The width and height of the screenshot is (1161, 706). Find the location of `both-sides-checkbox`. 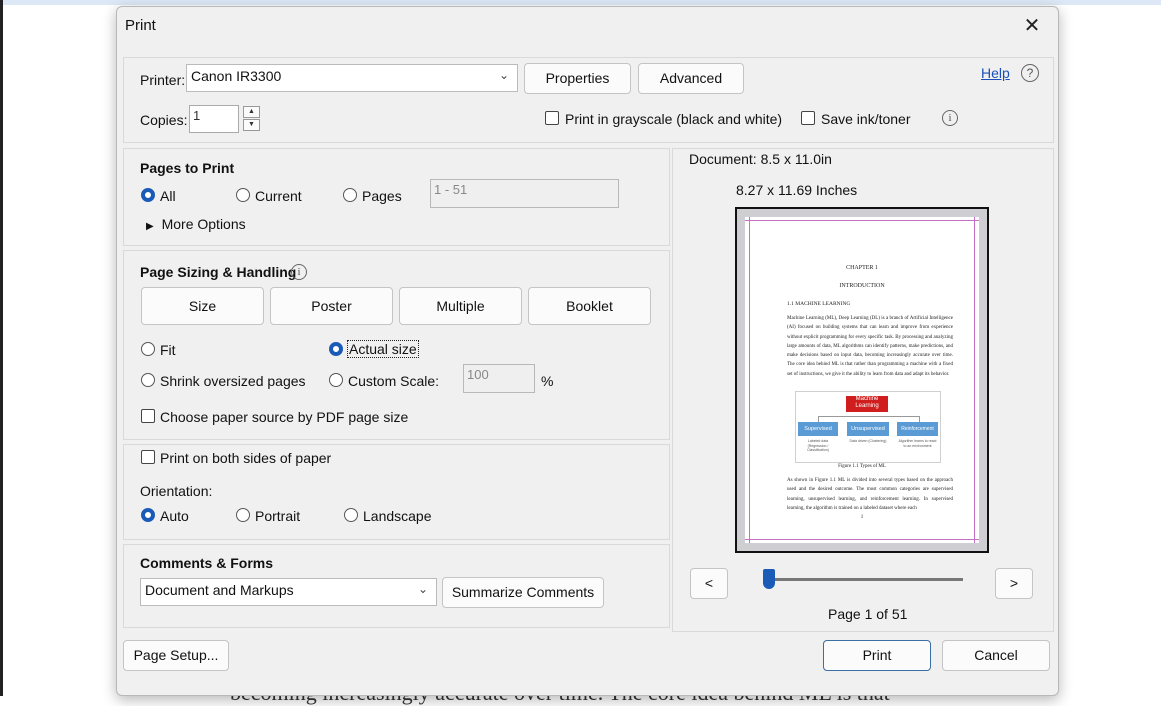

both-sides-checkbox is located at coordinates (148, 457).